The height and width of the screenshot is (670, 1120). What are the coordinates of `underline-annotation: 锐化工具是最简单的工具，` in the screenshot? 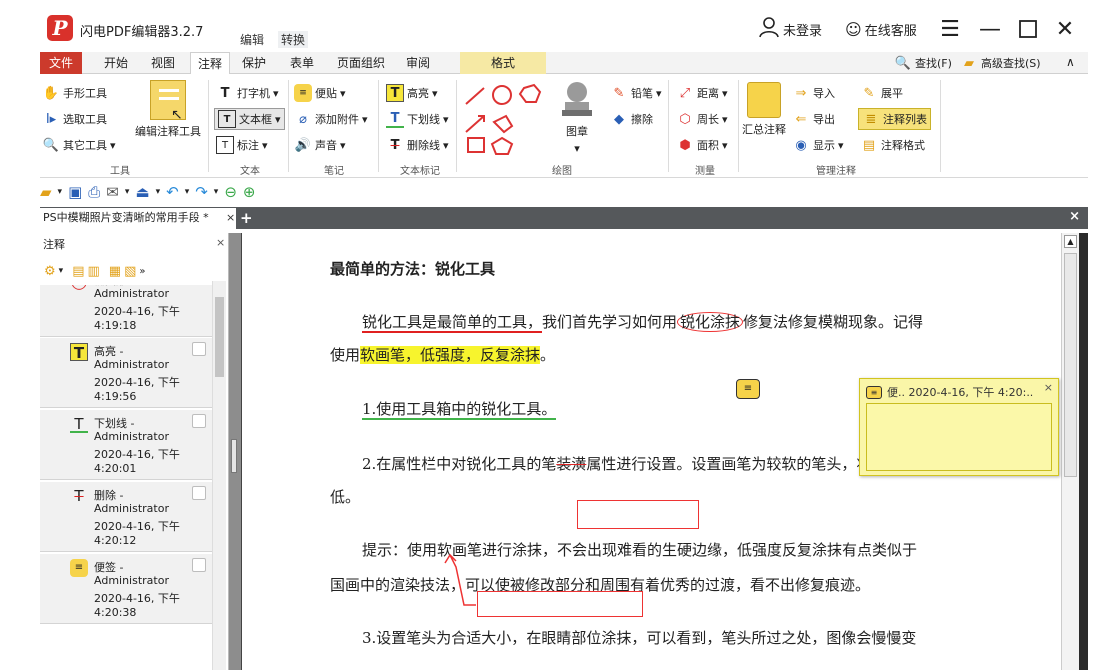 It's located at (452, 323).